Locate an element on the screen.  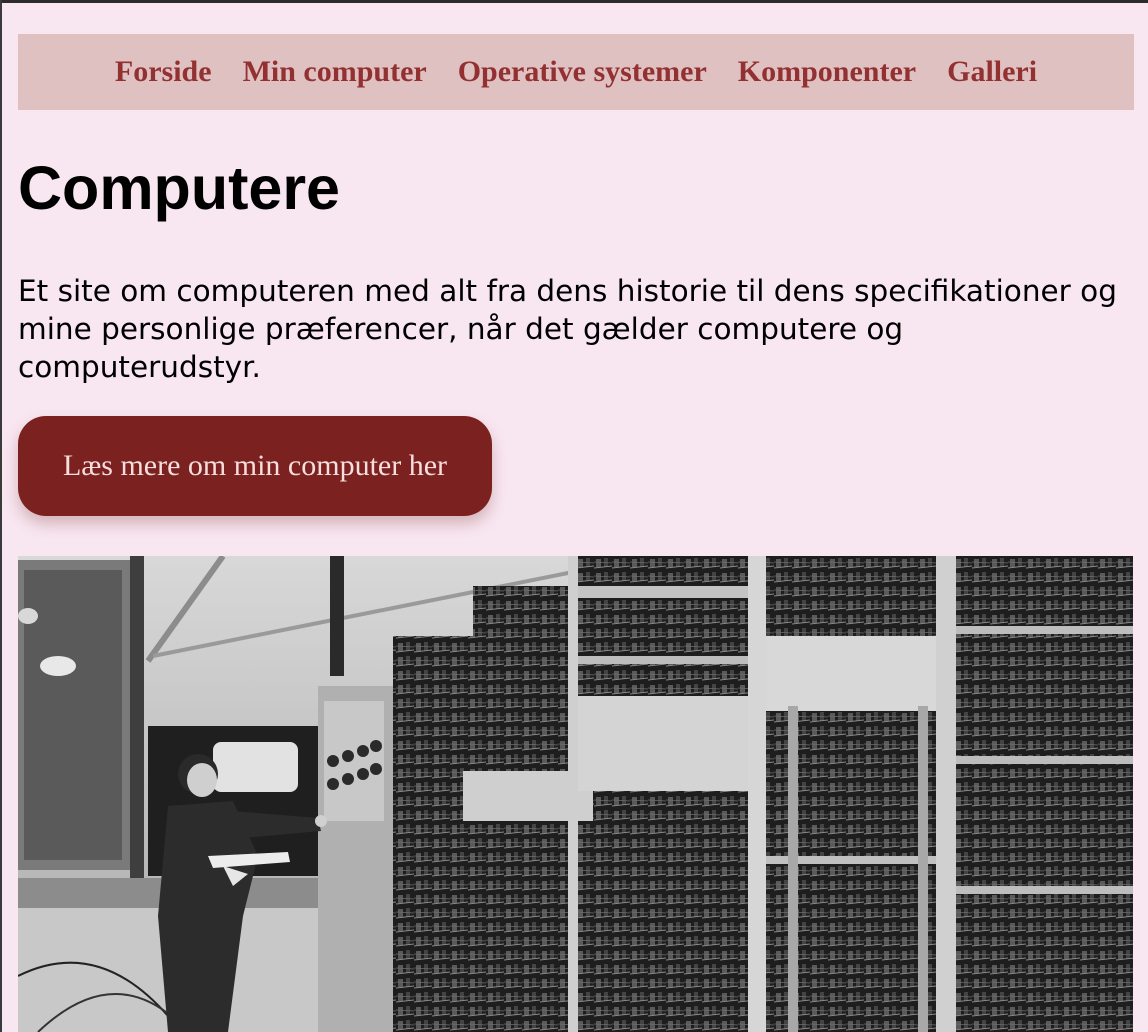
window-left-edge is located at coordinates (1, 516).